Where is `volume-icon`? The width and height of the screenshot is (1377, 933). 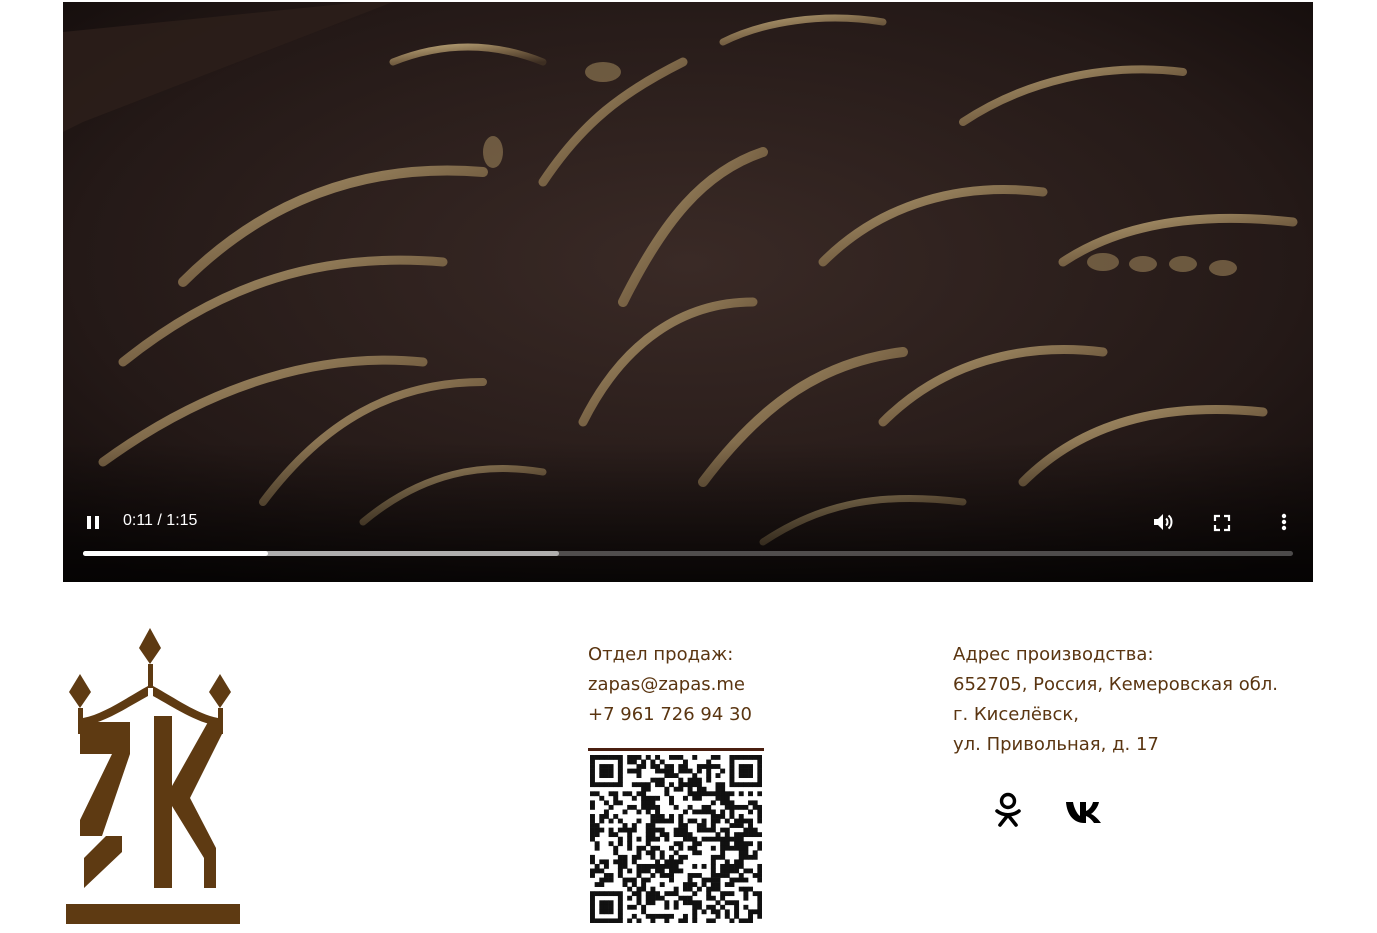
volume-icon is located at coordinates (1163, 522).